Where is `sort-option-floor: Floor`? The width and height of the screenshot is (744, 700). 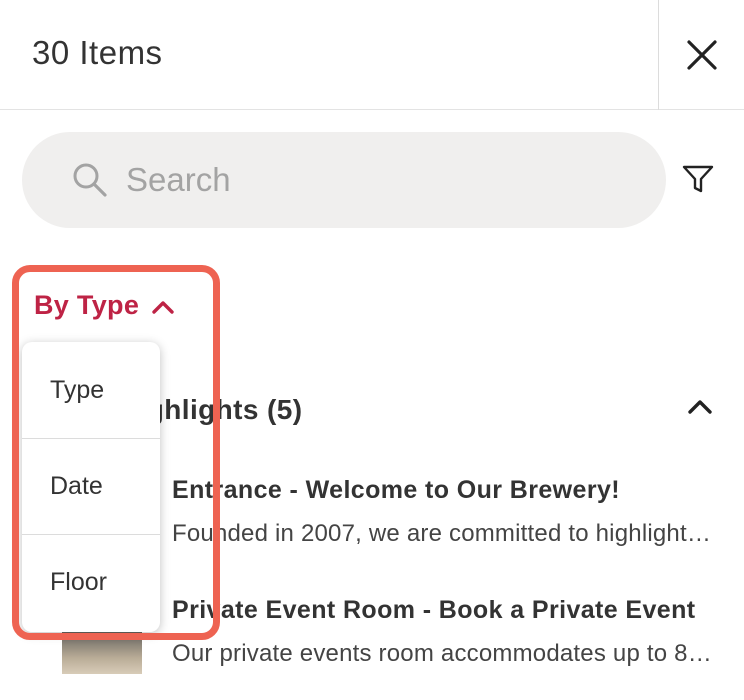
sort-option-floor: Floor is located at coordinates (91, 582).